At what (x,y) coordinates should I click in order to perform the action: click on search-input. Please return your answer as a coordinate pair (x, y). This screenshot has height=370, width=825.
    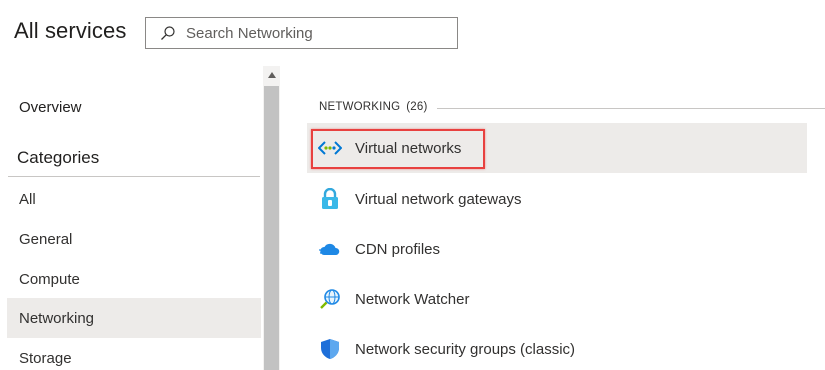
    Looking at the image, I should click on (321, 33).